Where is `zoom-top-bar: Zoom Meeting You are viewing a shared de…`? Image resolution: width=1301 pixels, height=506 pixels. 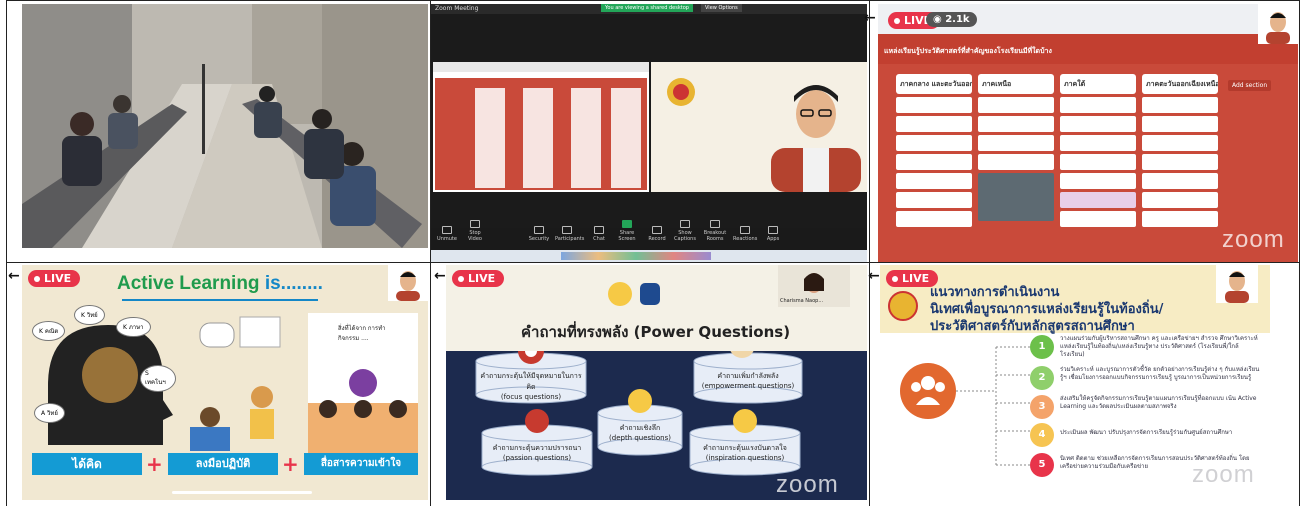 zoom-top-bar: Zoom Meeting You are viewing a shared de… is located at coordinates (649, 9).